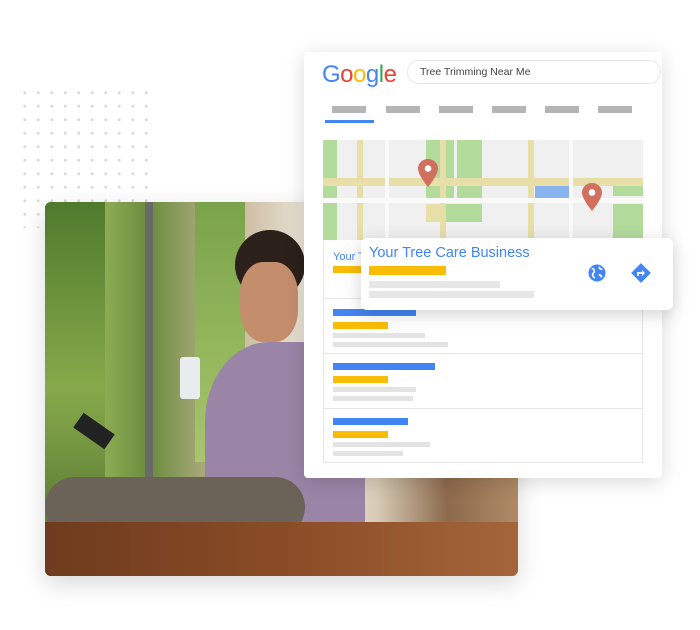  What do you see at coordinates (641, 273) in the screenshot?
I see `directions-icon` at bounding box center [641, 273].